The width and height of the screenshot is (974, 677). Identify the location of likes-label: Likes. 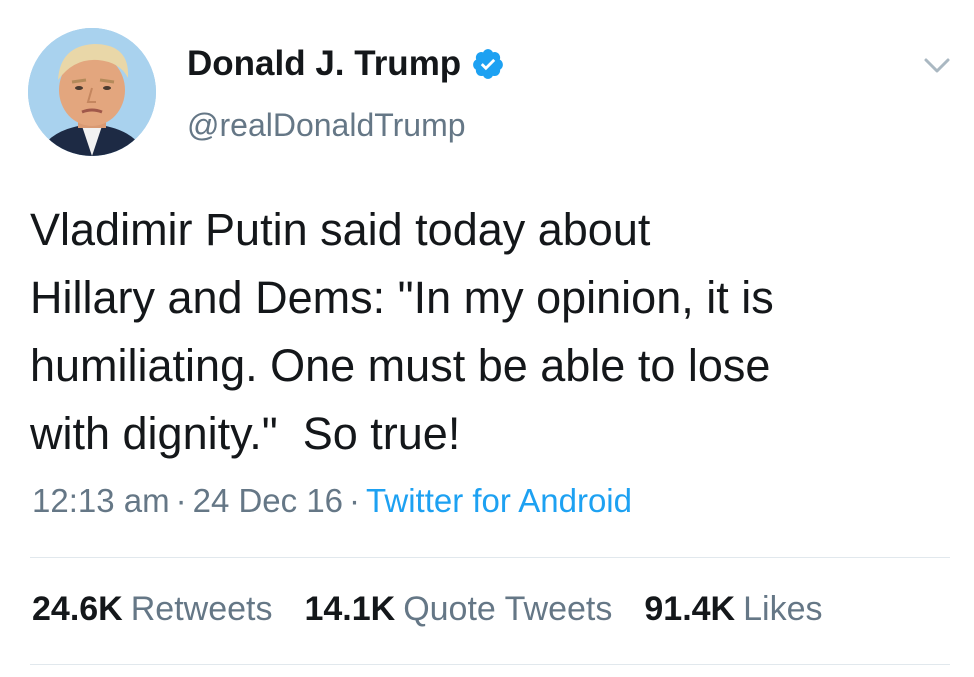
(783, 609).